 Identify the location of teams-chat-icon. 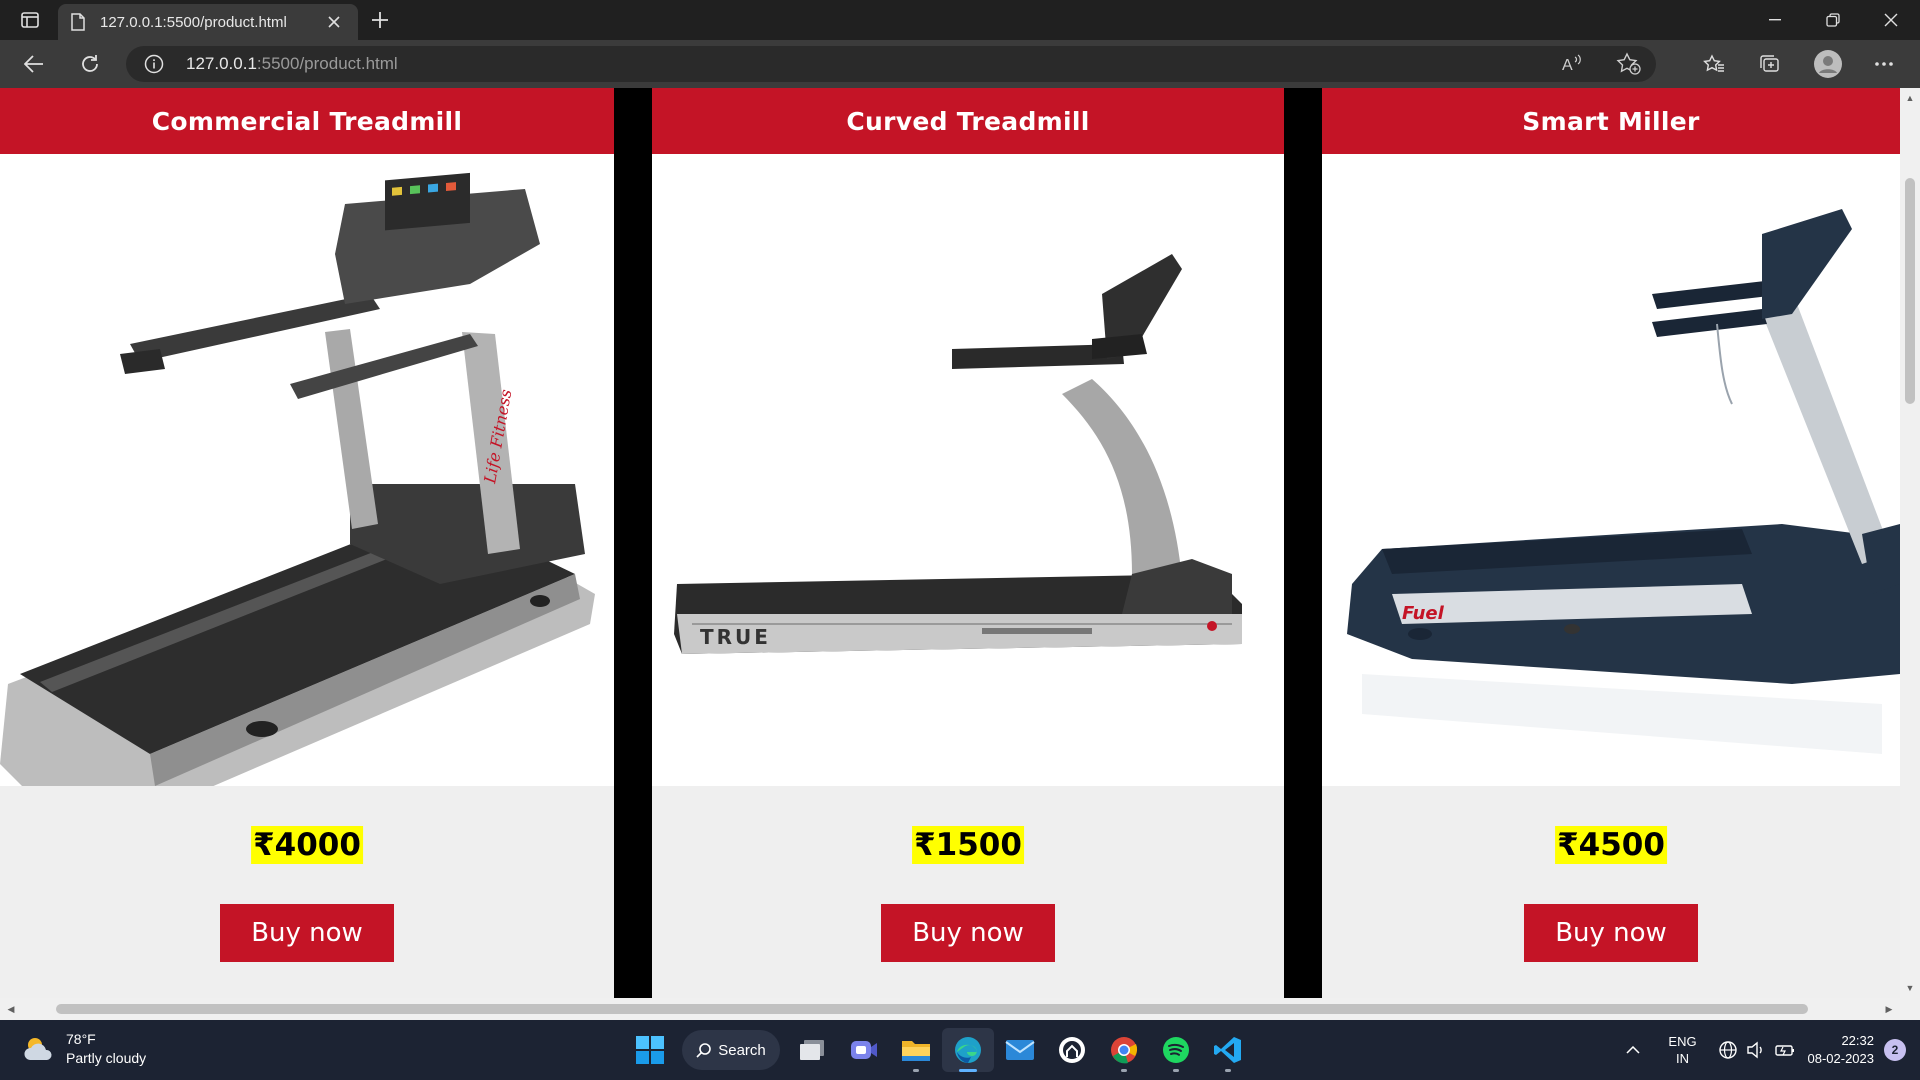
(864, 1050).